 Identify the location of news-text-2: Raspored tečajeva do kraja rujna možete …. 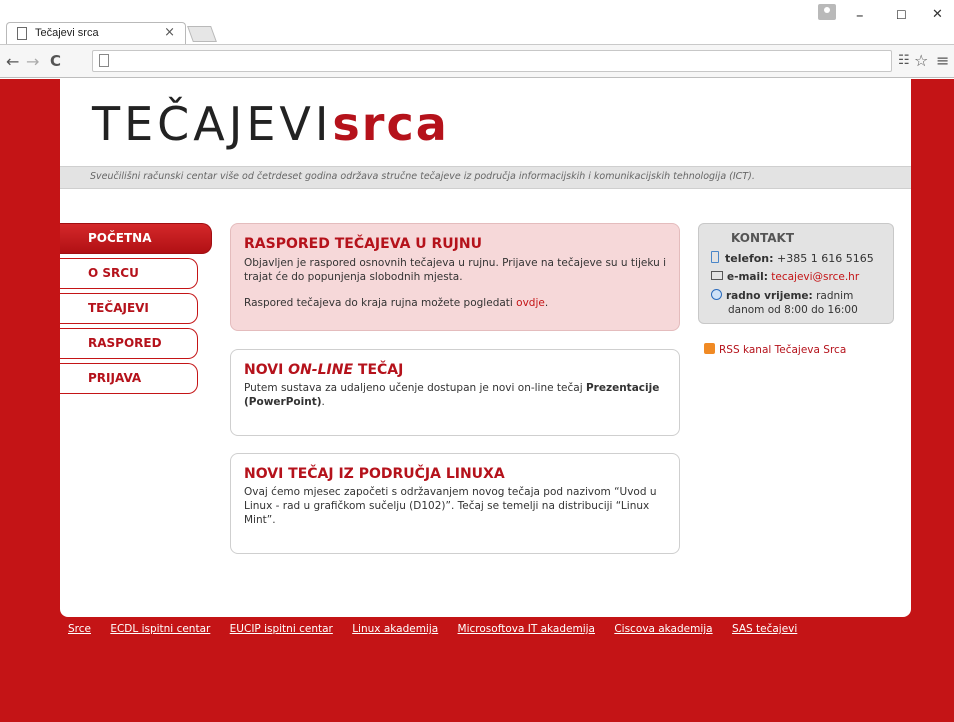
(456, 303).